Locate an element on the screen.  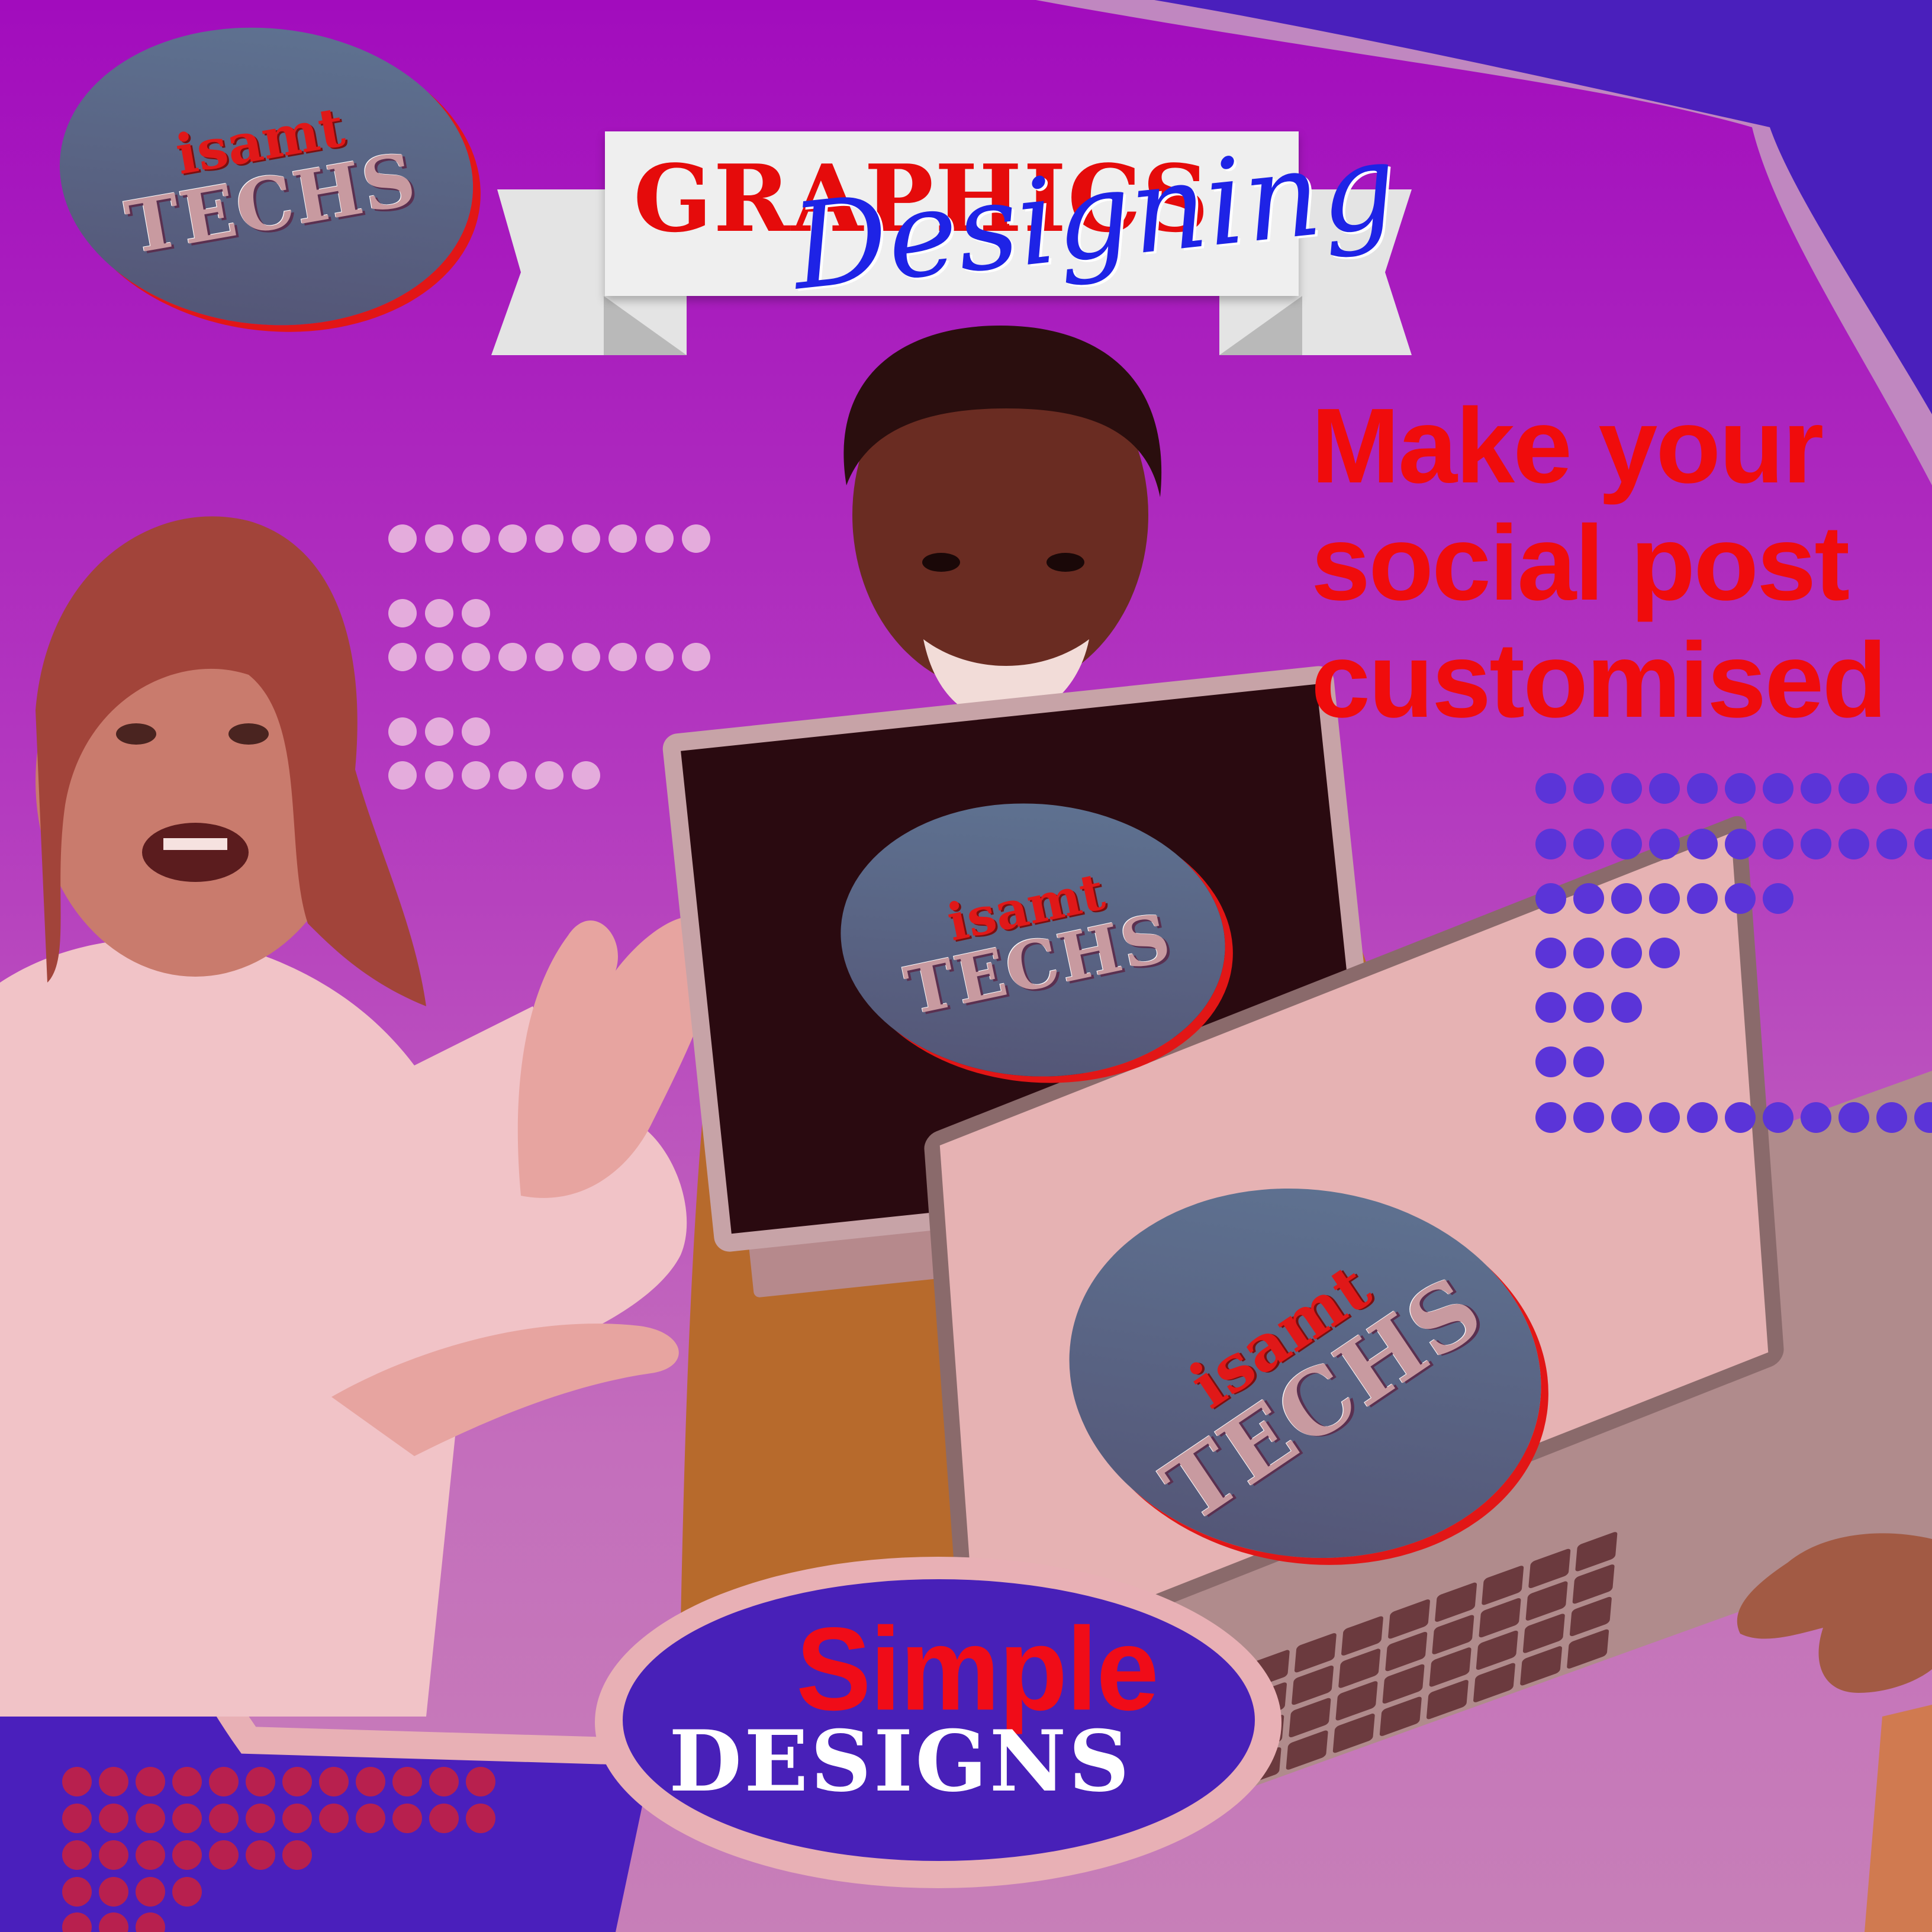
headline-line-1: Make your is located at coordinates (1567, 446).